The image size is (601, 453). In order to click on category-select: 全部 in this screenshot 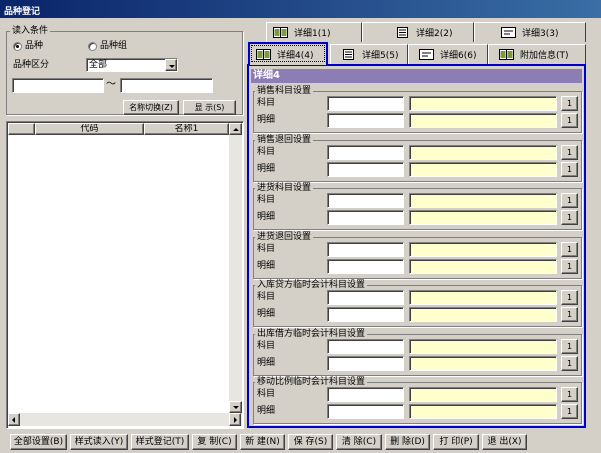, I will do `click(132, 65)`.